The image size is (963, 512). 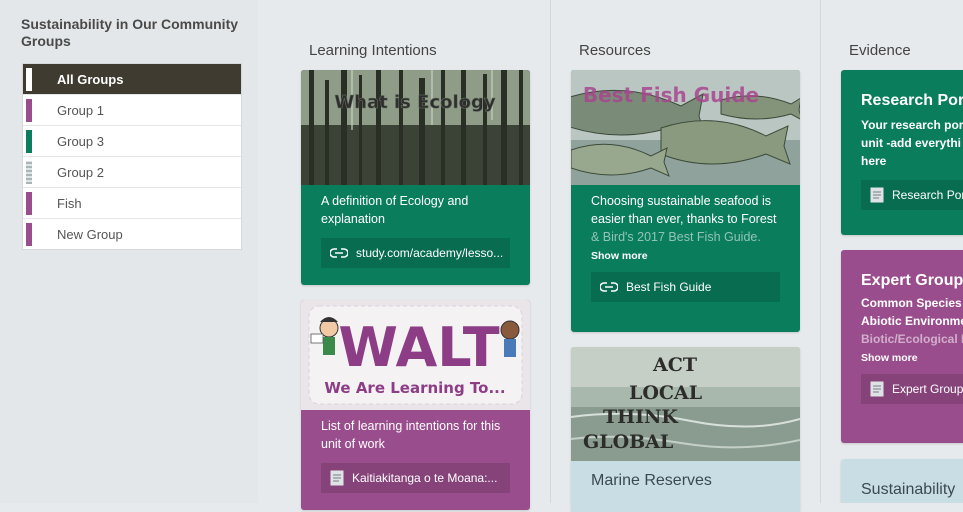 I want to click on image-caption: What is Ecology, so click(x=415, y=102).